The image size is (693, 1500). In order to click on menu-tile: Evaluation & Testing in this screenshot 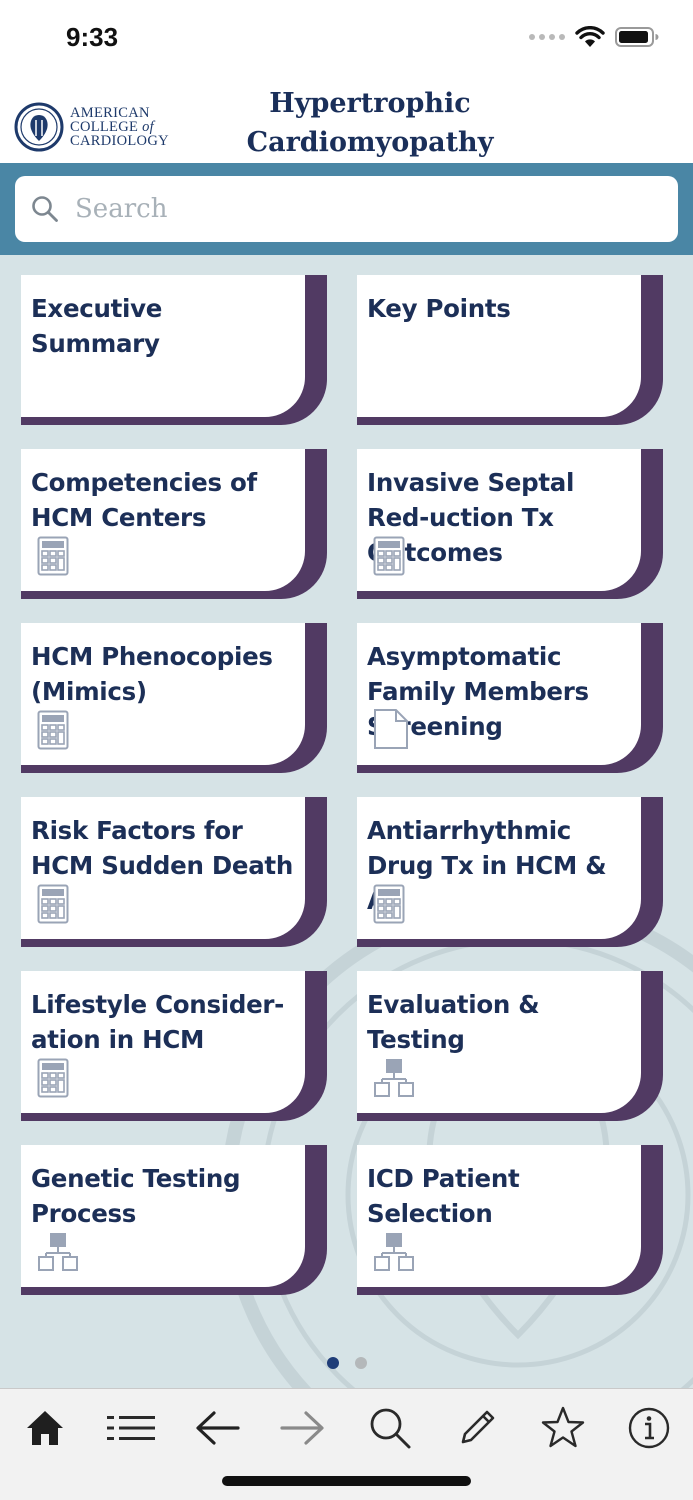, I will do `click(510, 1046)`.